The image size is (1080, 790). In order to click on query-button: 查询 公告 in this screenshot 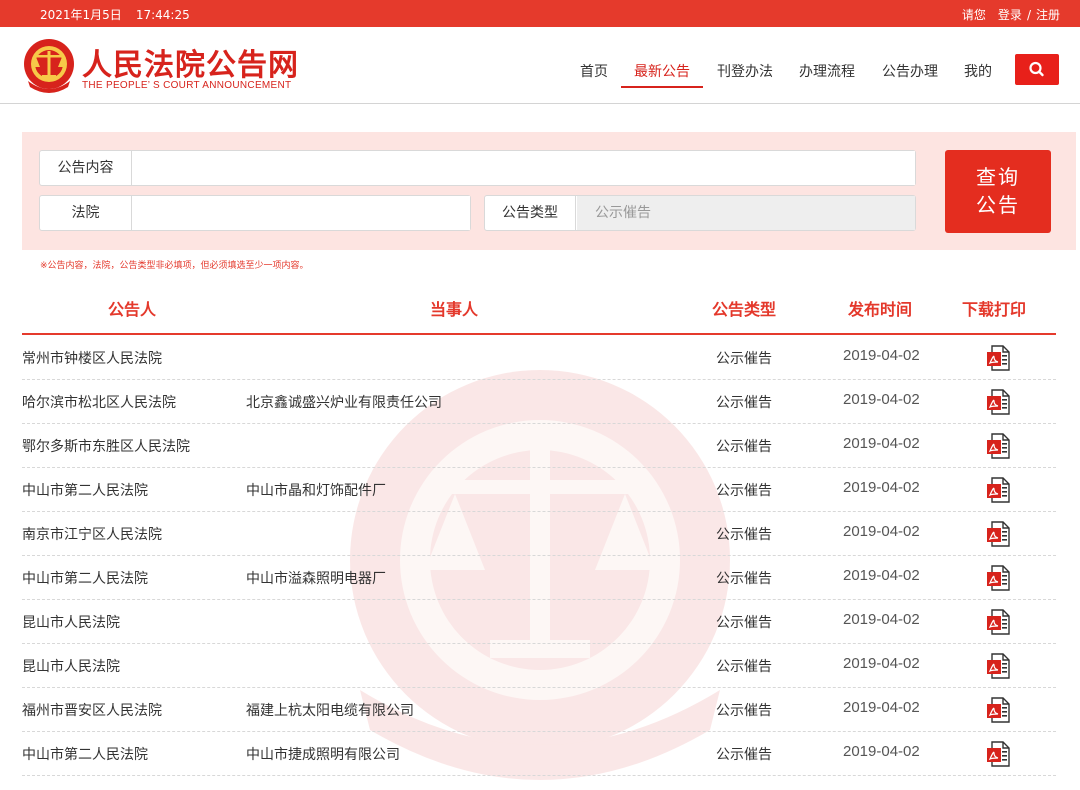, I will do `click(998, 191)`.